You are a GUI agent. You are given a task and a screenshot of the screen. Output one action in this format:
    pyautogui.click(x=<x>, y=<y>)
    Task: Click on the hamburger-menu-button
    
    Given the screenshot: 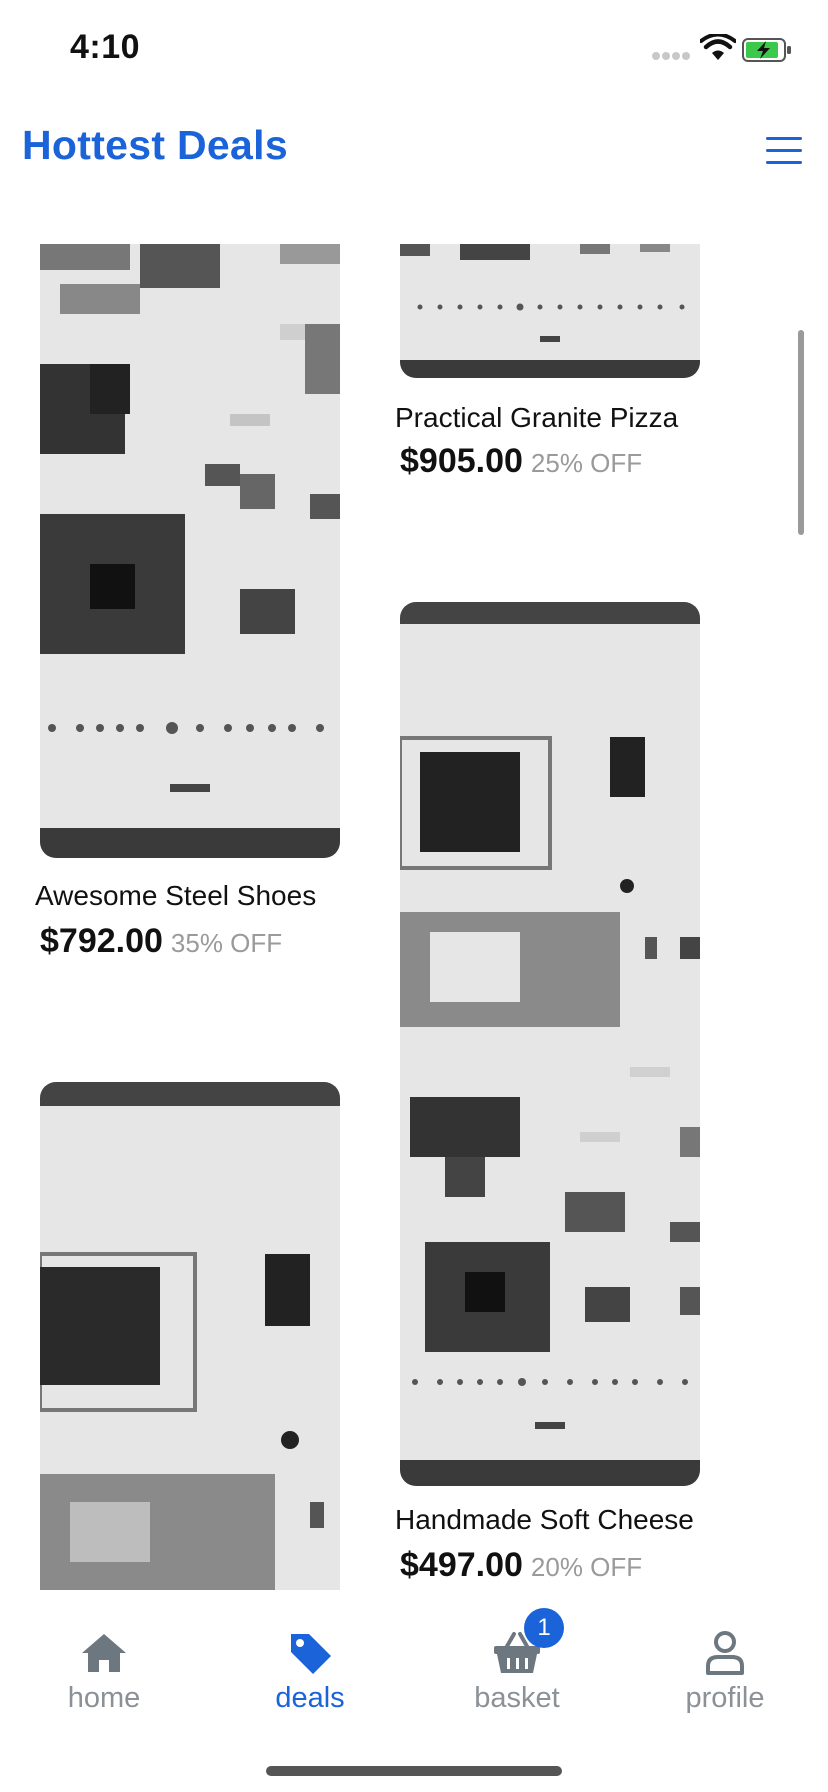 What is the action you would take?
    pyautogui.click(x=783, y=151)
    